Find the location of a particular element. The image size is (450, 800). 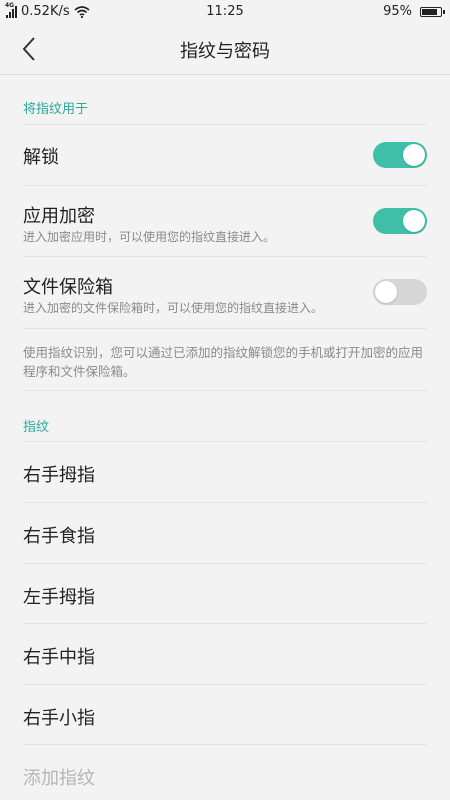

unlock-toggle is located at coordinates (400, 155).